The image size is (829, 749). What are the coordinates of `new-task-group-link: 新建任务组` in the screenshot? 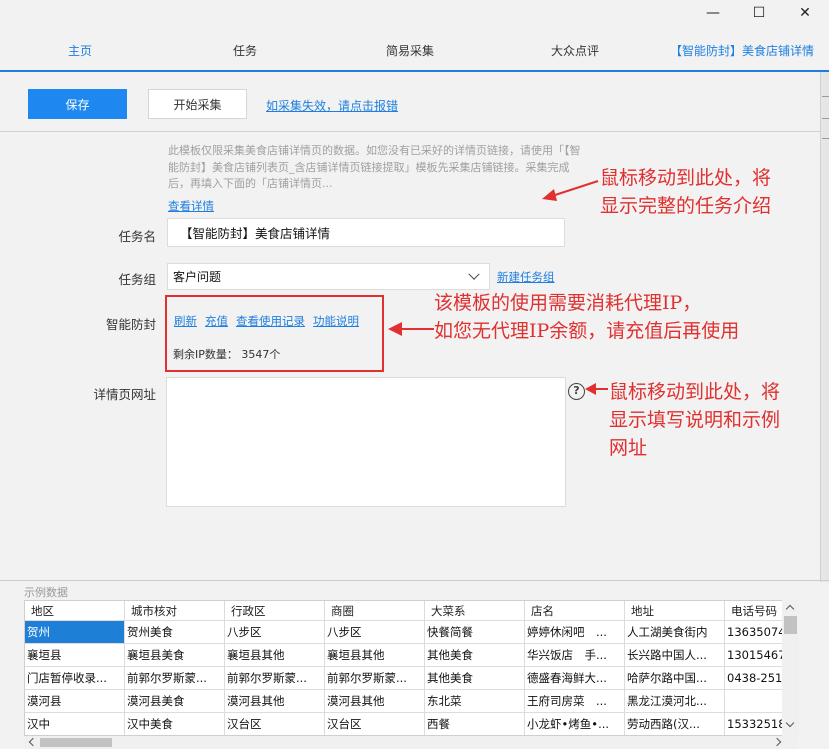 It's located at (526, 277).